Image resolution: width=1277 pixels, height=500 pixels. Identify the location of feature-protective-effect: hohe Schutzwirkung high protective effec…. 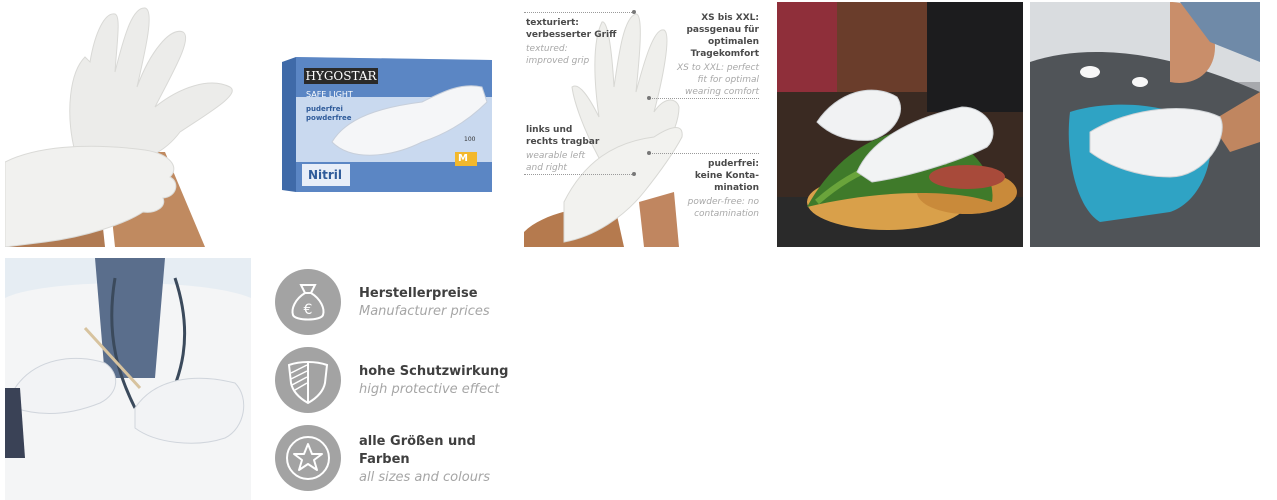
(395, 382).